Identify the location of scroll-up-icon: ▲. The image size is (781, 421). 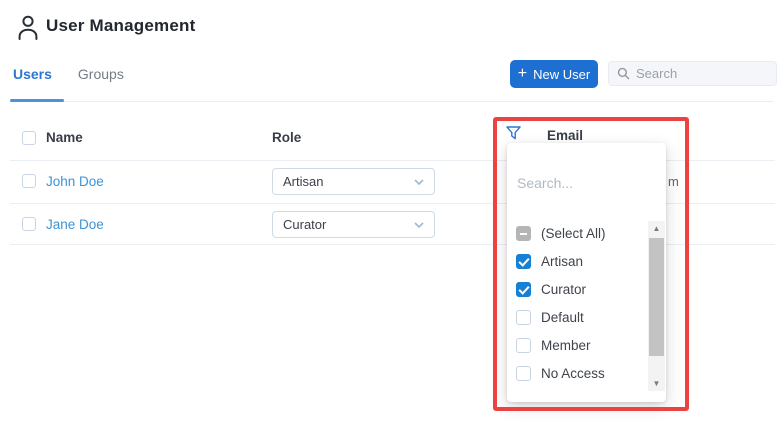
(656, 228).